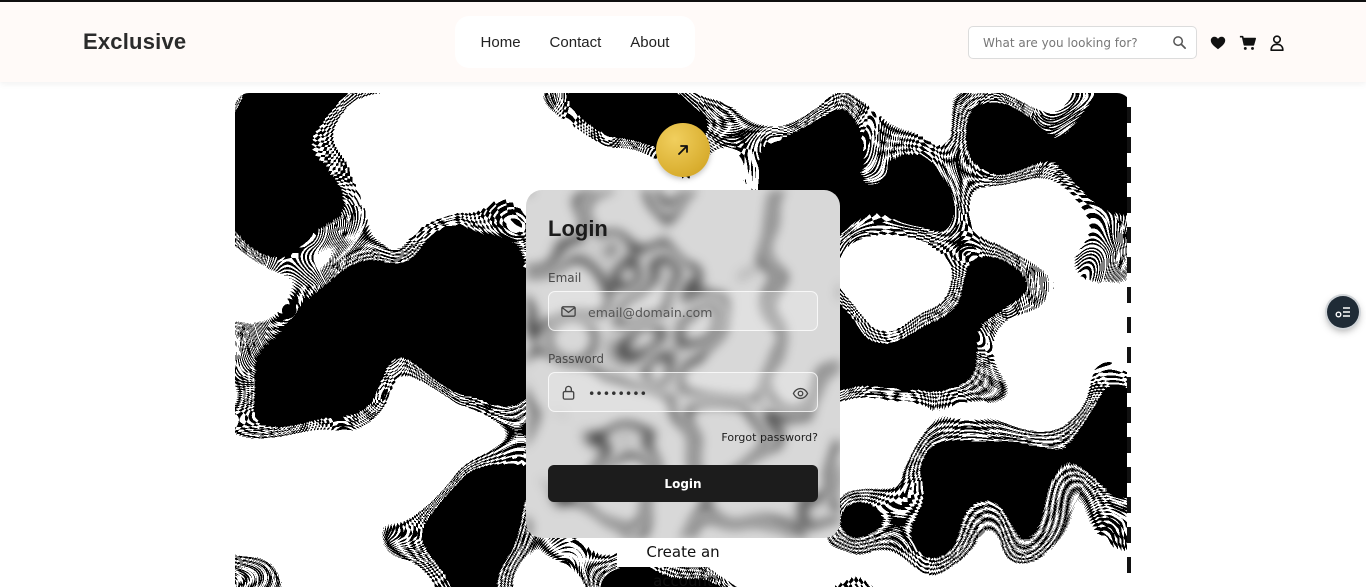 The image size is (1366, 587). Describe the element at coordinates (688, 393) in the screenshot. I see `password-field` at that location.